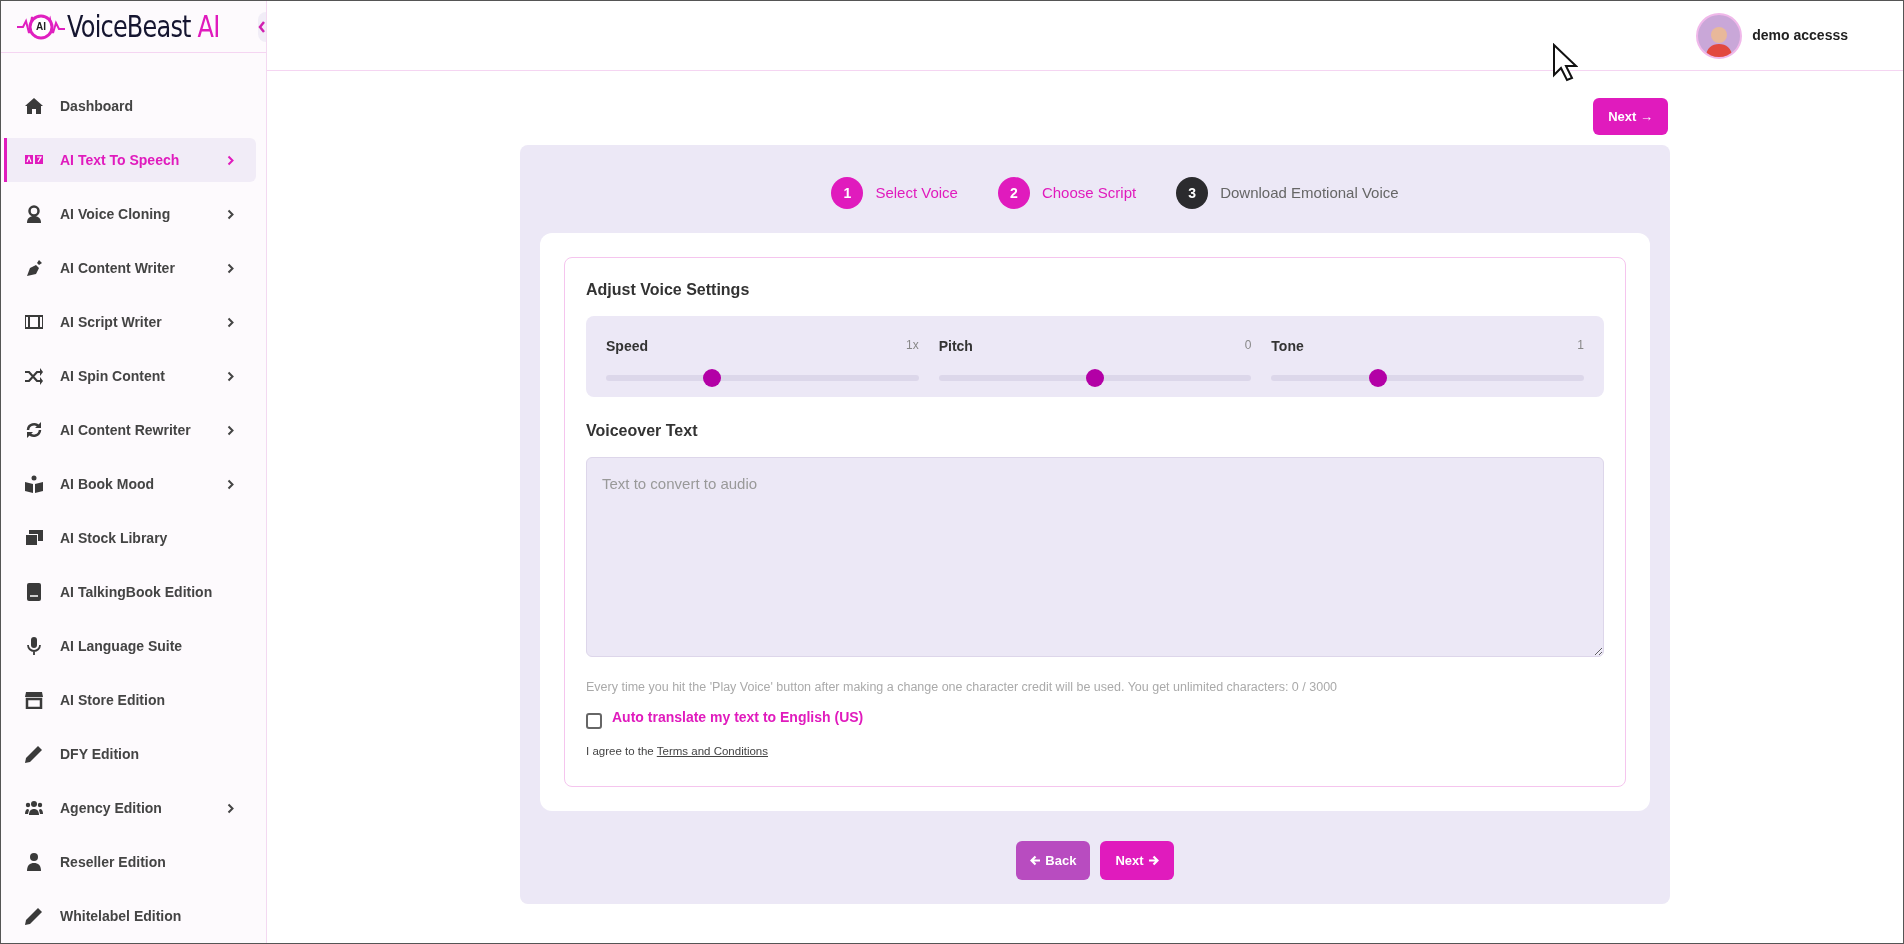  What do you see at coordinates (130, 214) in the screenshot?
I see `sidebar-item: AI Voice Cloning` at bounding box center [130, 214].